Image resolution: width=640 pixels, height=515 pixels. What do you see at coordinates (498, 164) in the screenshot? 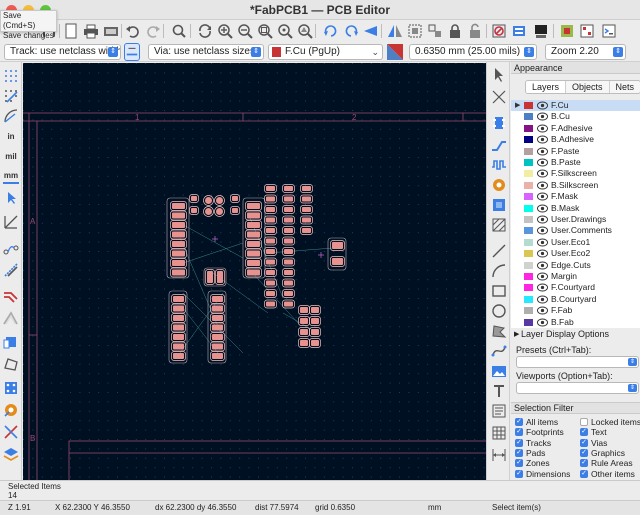
I see `tune-length-button` at bounding box center [498, 164].